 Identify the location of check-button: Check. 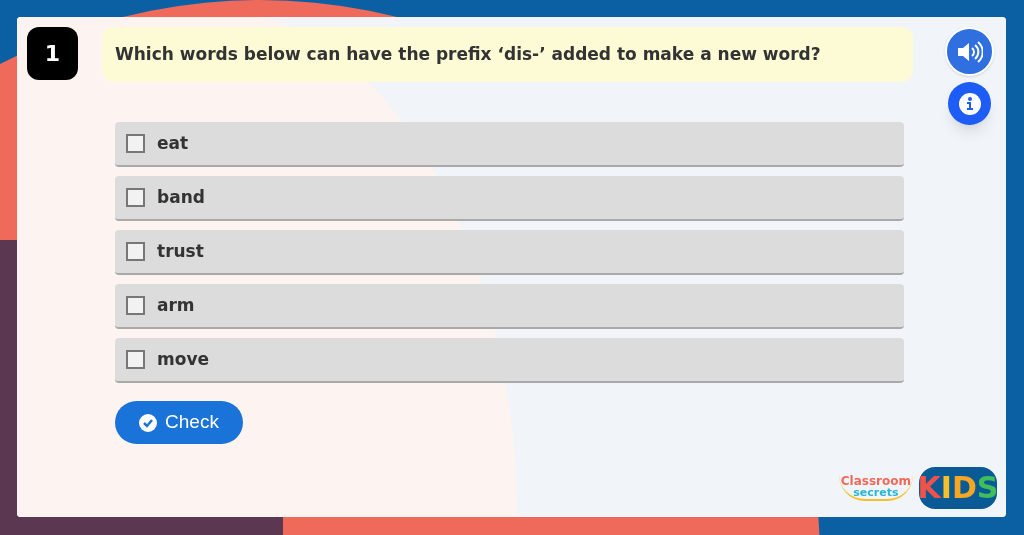
(179, 422).